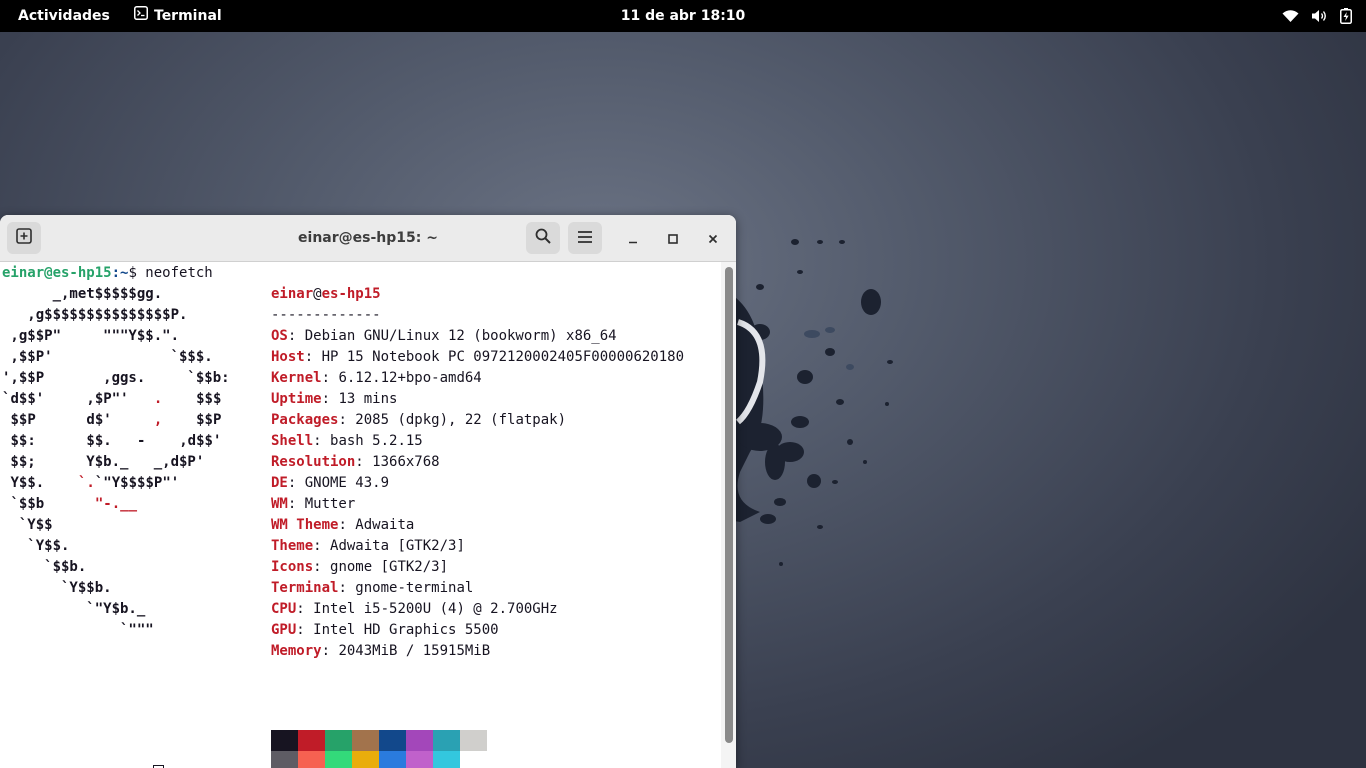 The image size is (1366, 768). Describe the element at coordinates (284, 630) in the screenshot. I see `info-key: GPU` at that location.